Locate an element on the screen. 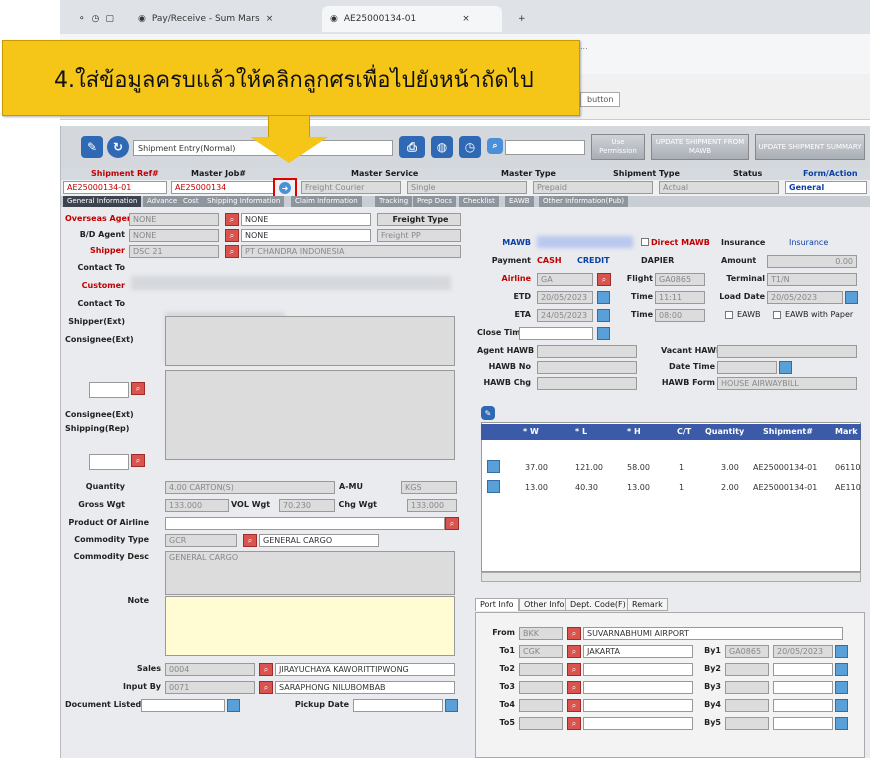 The image size is (870, 758). print-icon: ⎙ is located at coordinates (412, 147).